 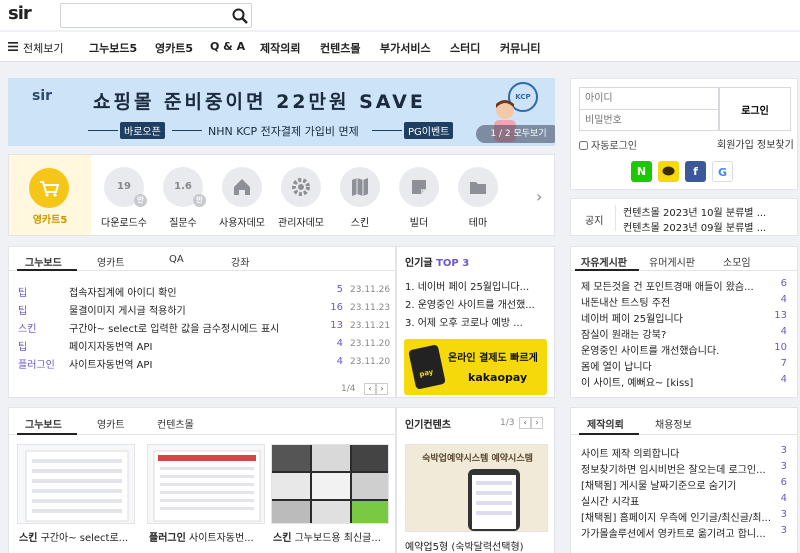 What do you see at coordinates (476, 488) in the screenshot?
I see `content-thumbnail: 숙박업예약시스템 예약시스템` at bounding box center [476, 488].